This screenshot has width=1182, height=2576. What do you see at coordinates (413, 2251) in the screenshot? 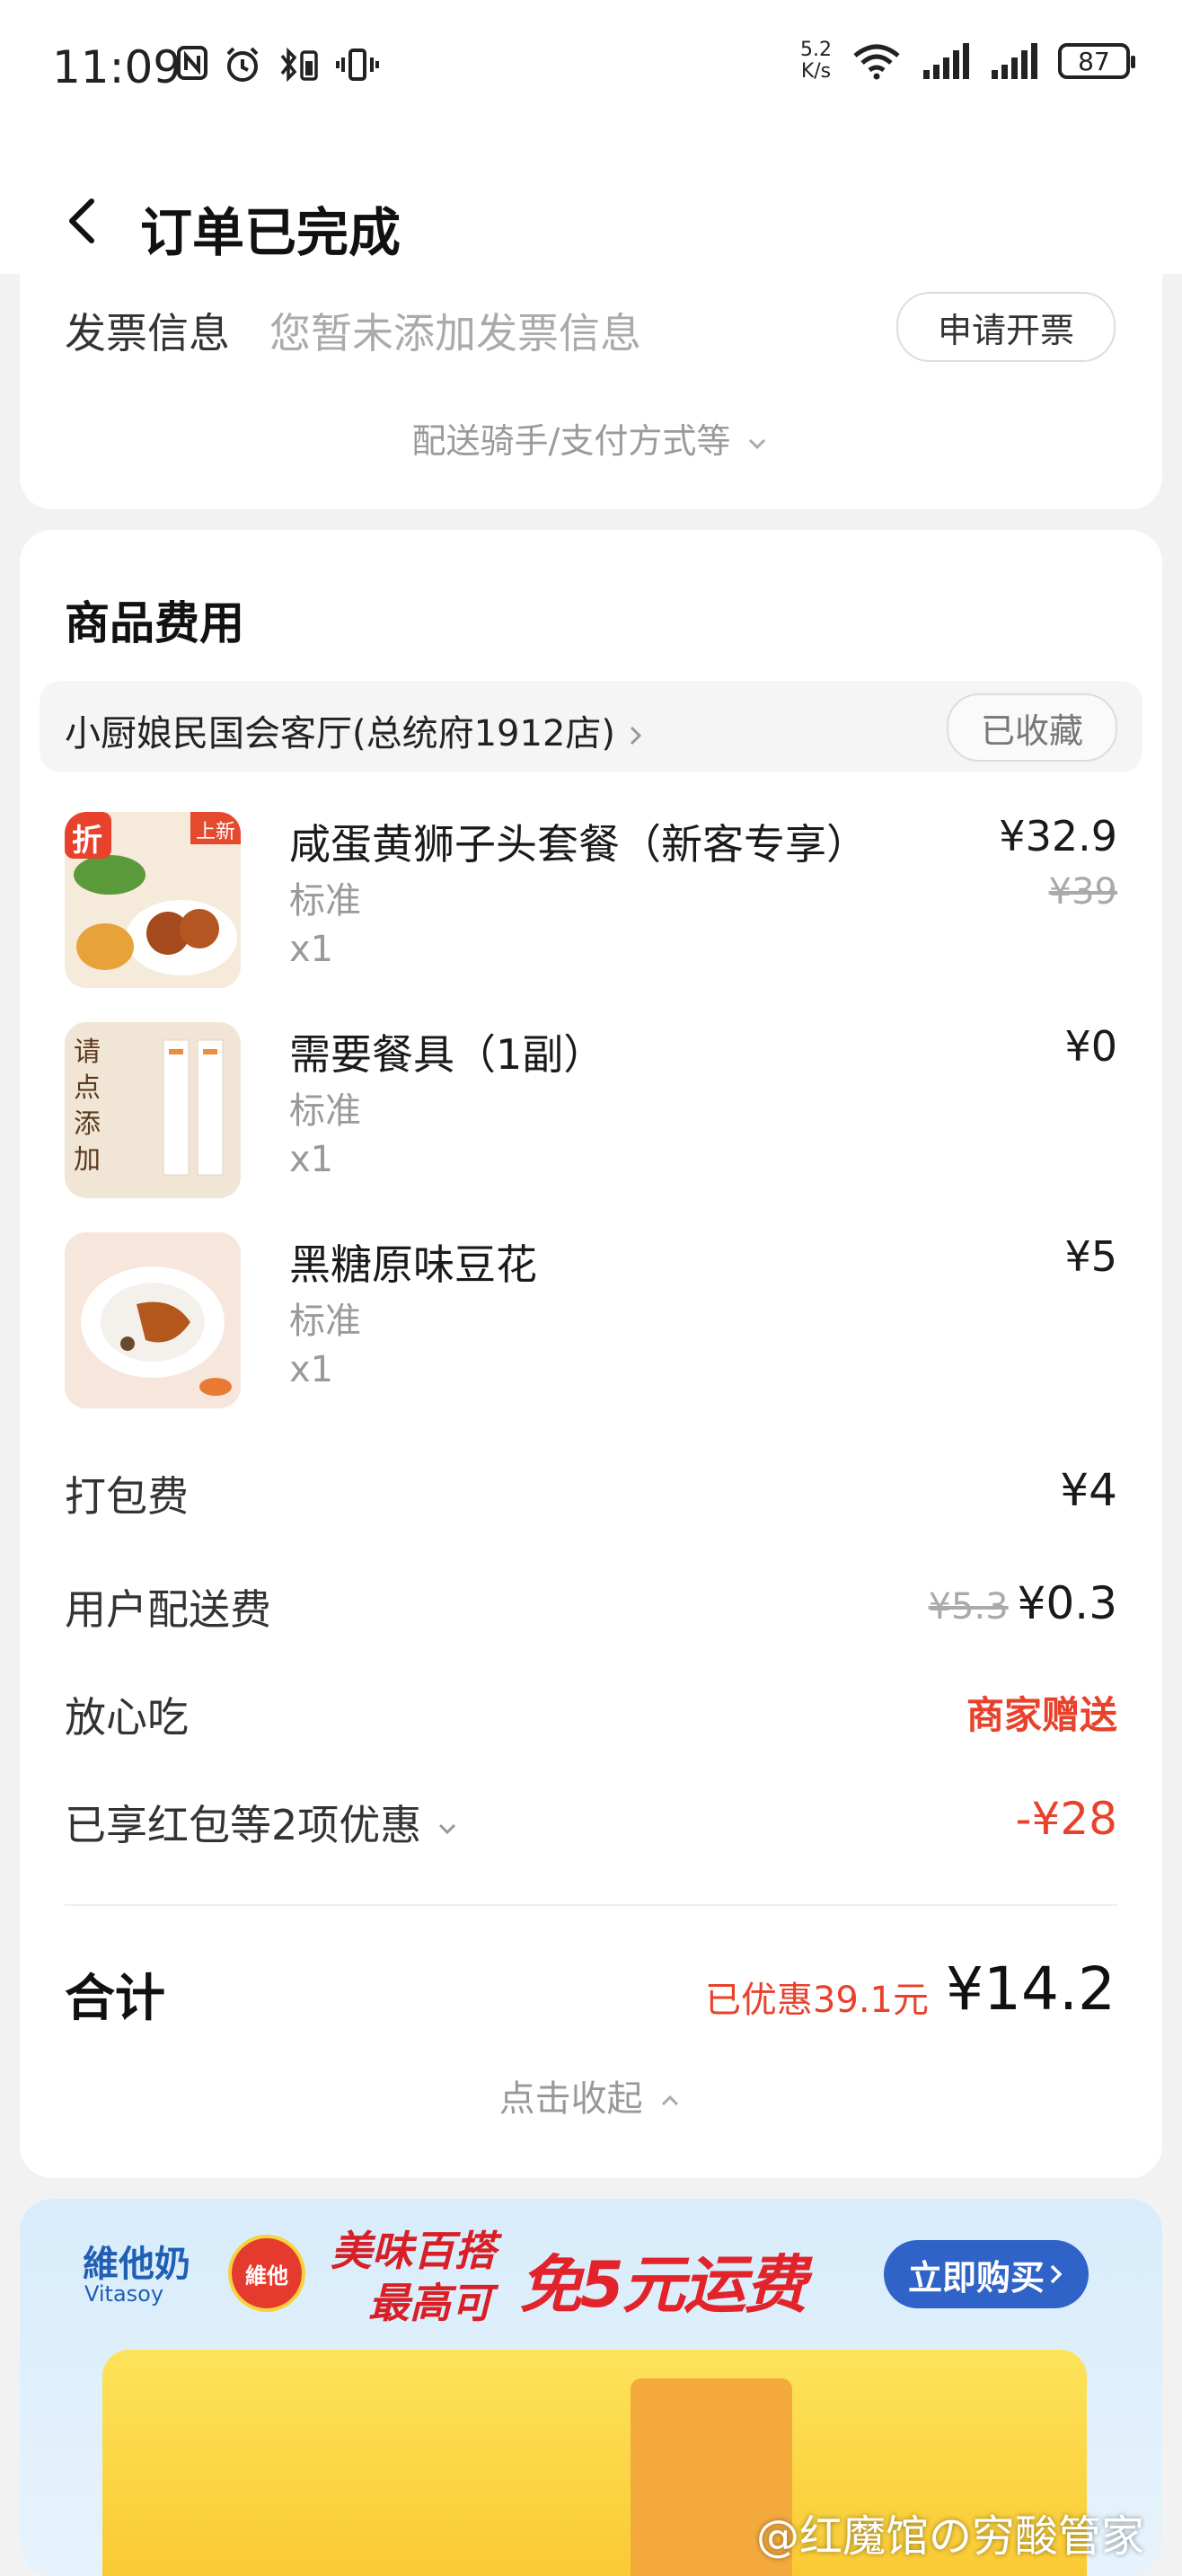
I see `ad-slogan-line1: 美味百搭` at bounding box center [413, 2251].